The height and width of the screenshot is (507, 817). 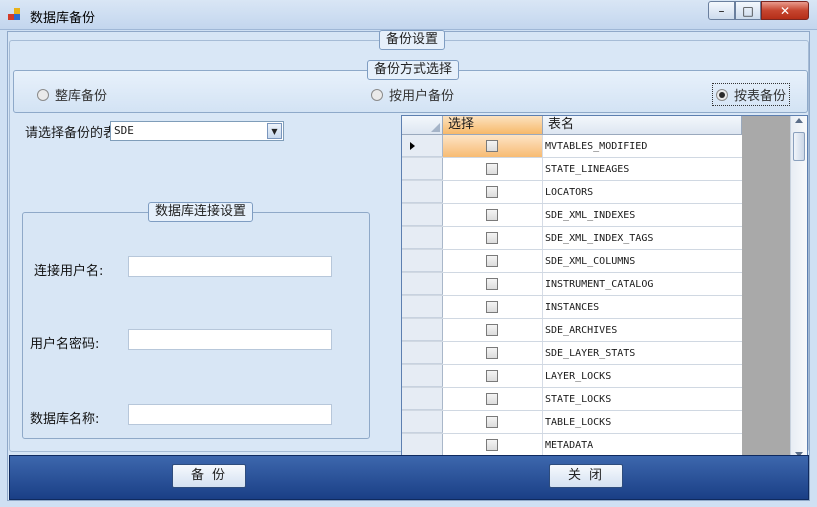 I want to click on grid-corner-header, so click(x=422, y=125).